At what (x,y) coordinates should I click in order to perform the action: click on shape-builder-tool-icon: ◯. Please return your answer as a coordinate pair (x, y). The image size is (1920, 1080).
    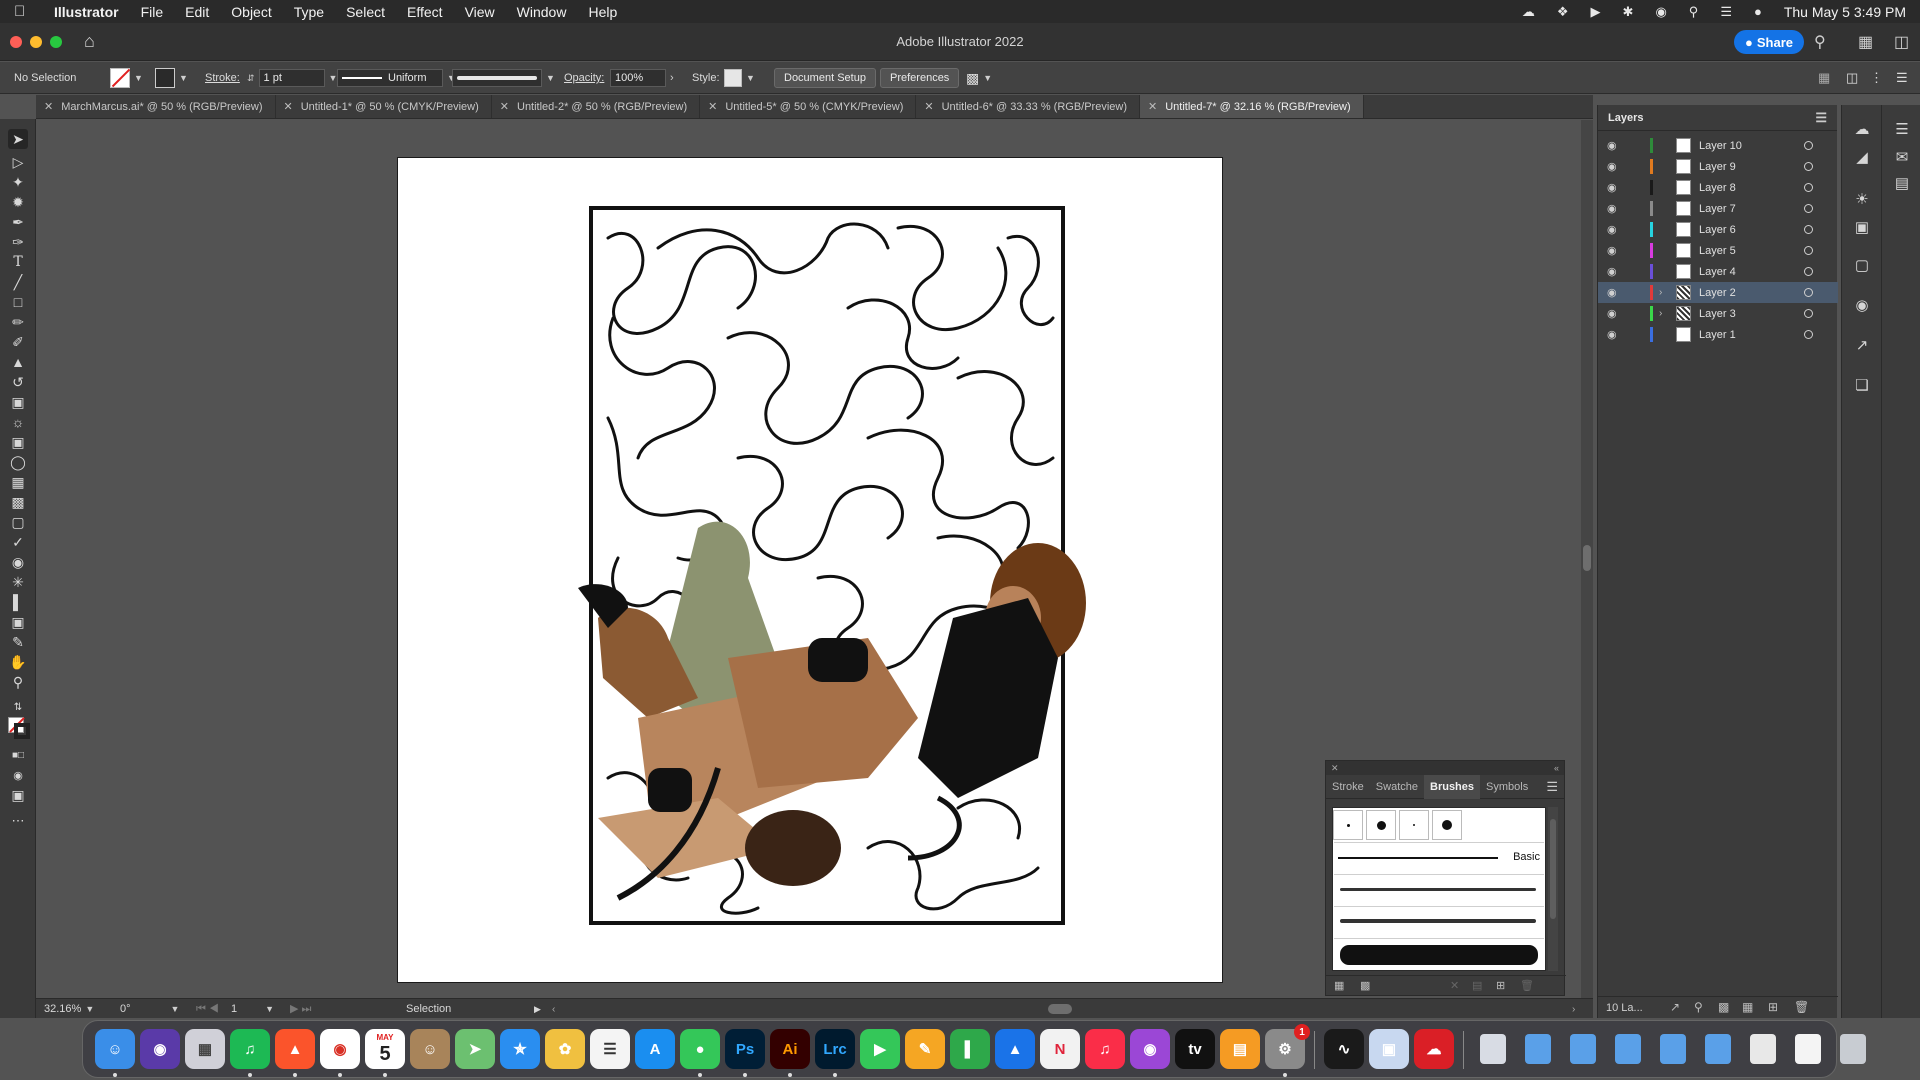
    Looking at the image, I should click on (18, 462).